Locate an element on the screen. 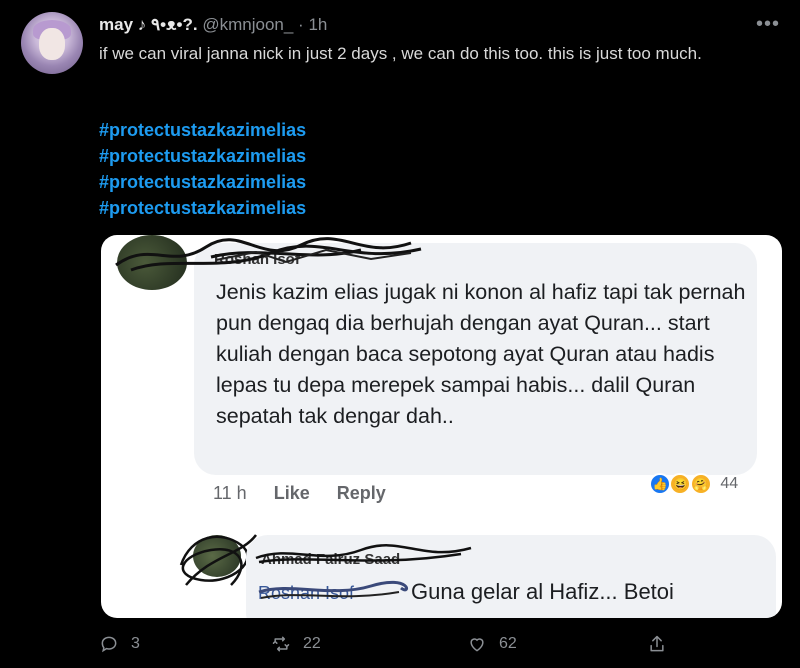 The height and width of the screenshot is (668, 800). retweet-button: 22 is located at coordinates (296, 644).